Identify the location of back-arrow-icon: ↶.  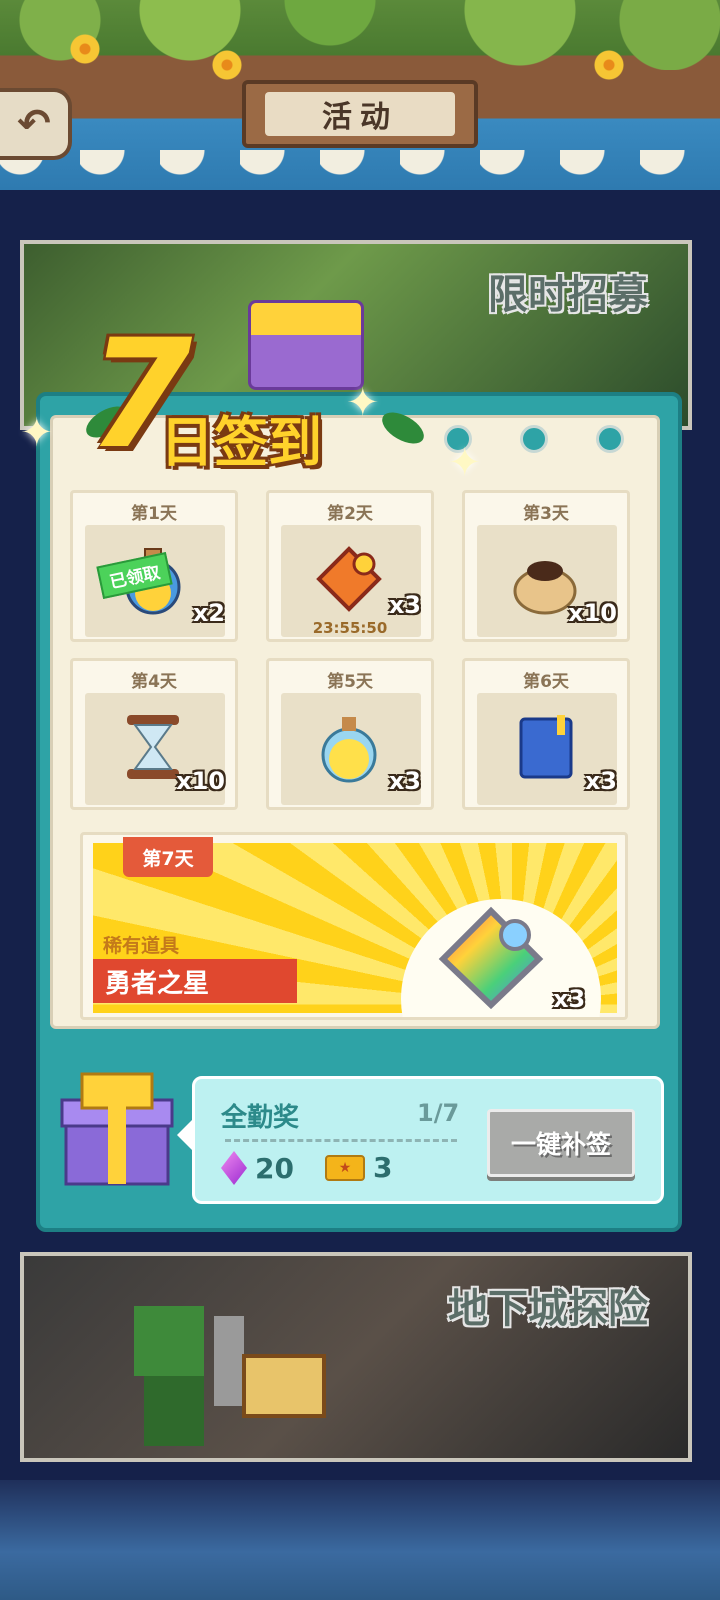
(34, 124).